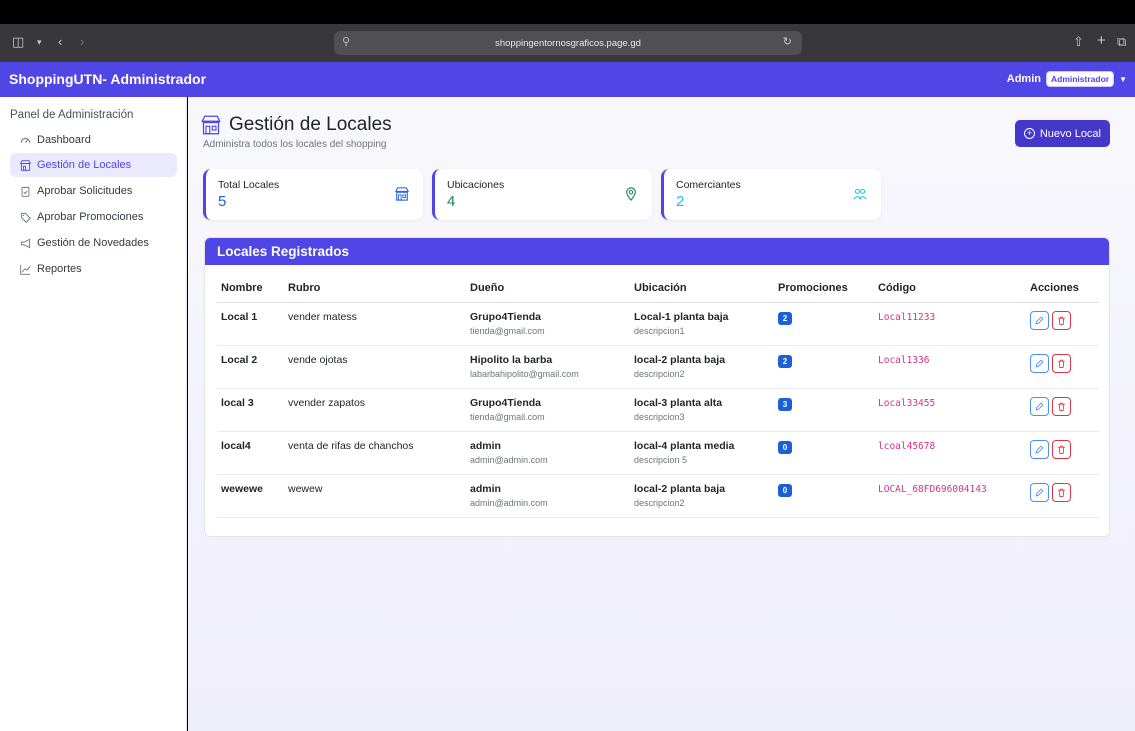 The width and height of the screenshot is (1135, 731). I want to click on local-code: lcoal45678, so click(907, 446).